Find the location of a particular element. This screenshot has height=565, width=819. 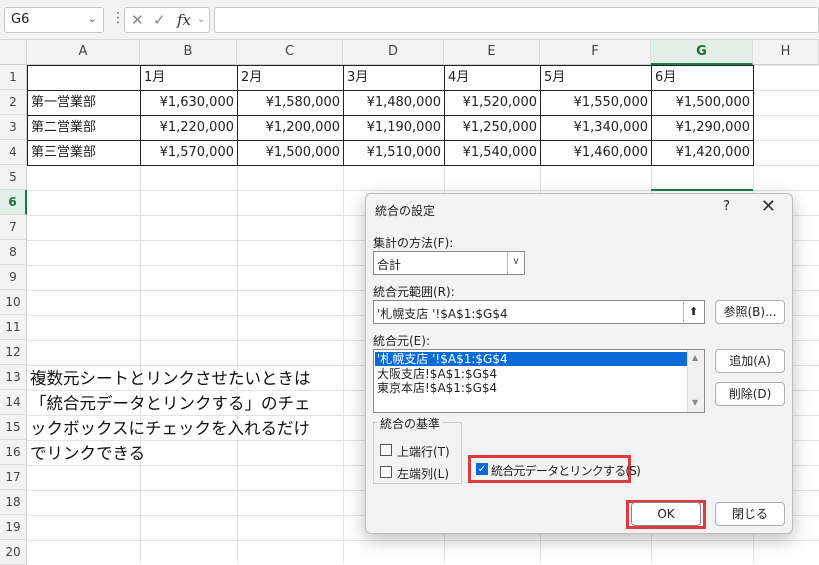

cell-e4: ¥1,540,000 is located at coordinates (492, 152).